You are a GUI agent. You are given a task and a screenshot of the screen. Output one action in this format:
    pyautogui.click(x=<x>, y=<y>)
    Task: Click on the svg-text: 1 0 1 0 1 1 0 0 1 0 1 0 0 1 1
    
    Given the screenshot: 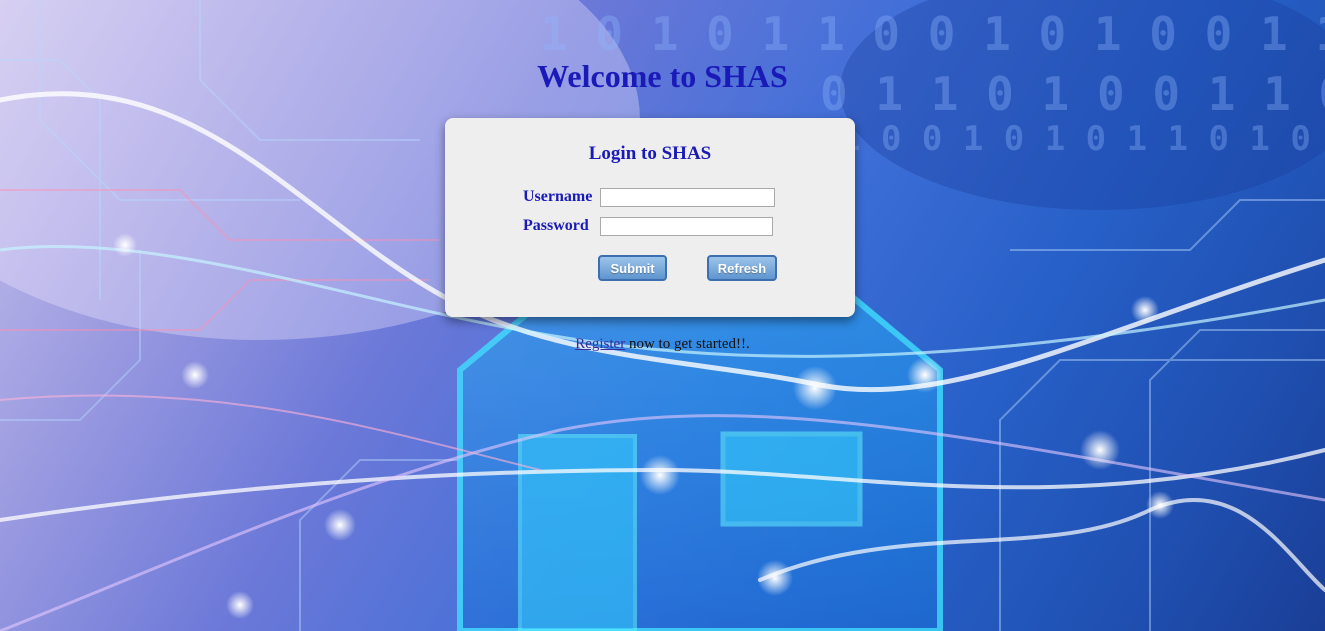 What is the action you would take?
    pyautogui.click(x=932, y=34)
    